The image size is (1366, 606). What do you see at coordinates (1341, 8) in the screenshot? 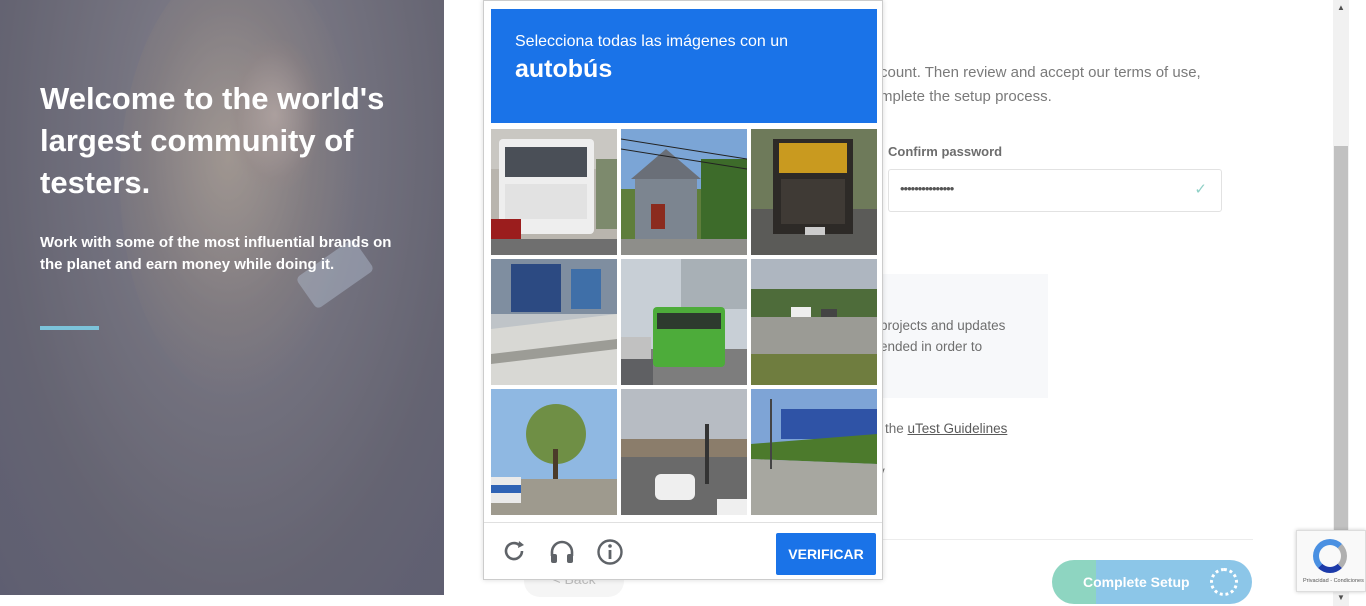
I see `scroll-up-arrow-icon: ▲` at bounding box center [1341, 8].